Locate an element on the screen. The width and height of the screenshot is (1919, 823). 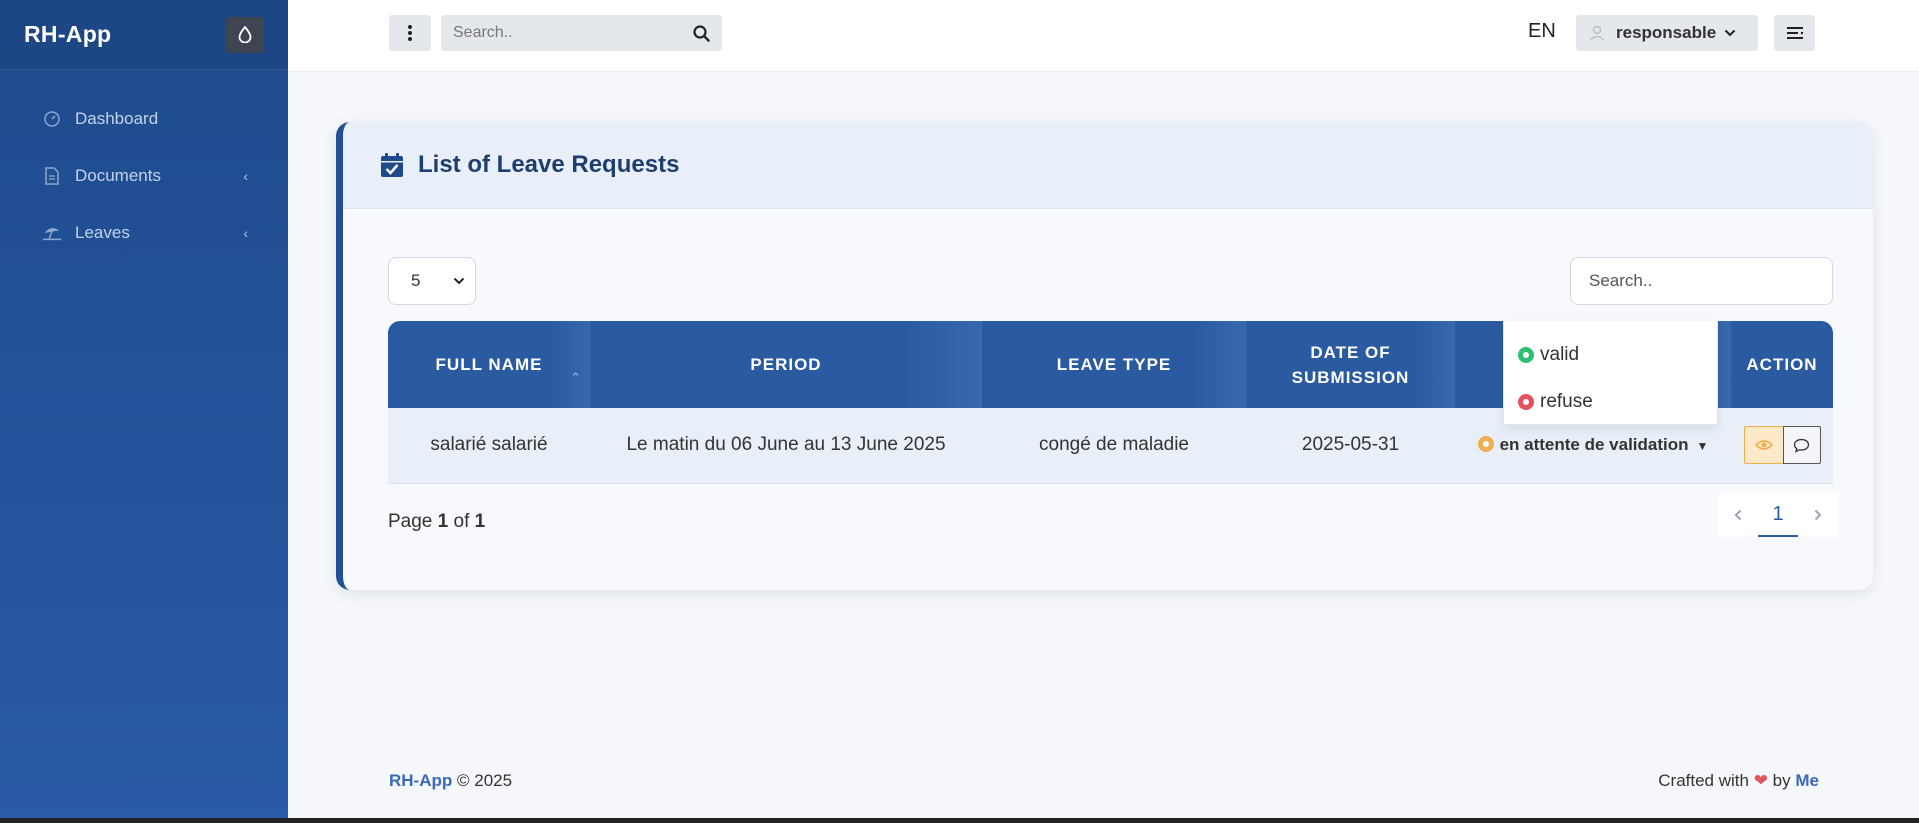
chevron-left-icon is located at coordinates (1738, 515).